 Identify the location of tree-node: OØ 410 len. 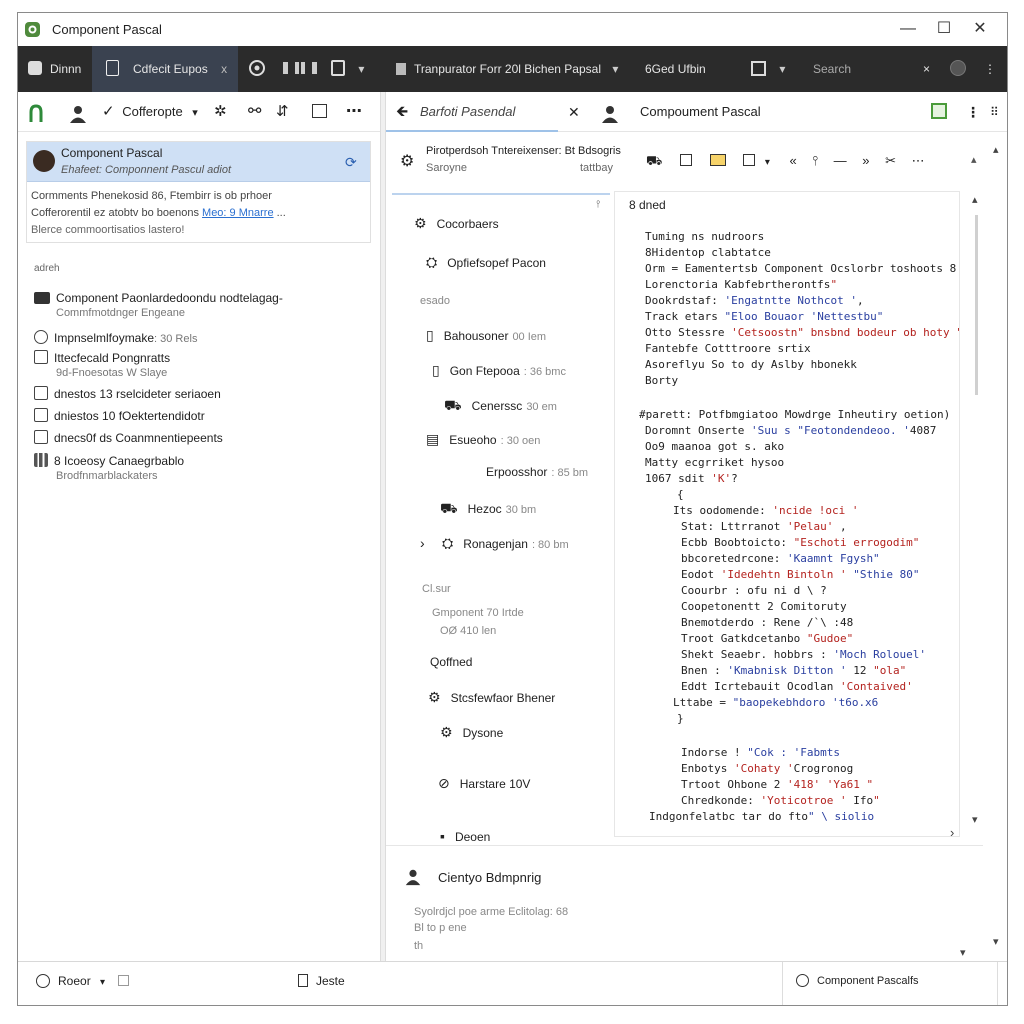
(468, 630).